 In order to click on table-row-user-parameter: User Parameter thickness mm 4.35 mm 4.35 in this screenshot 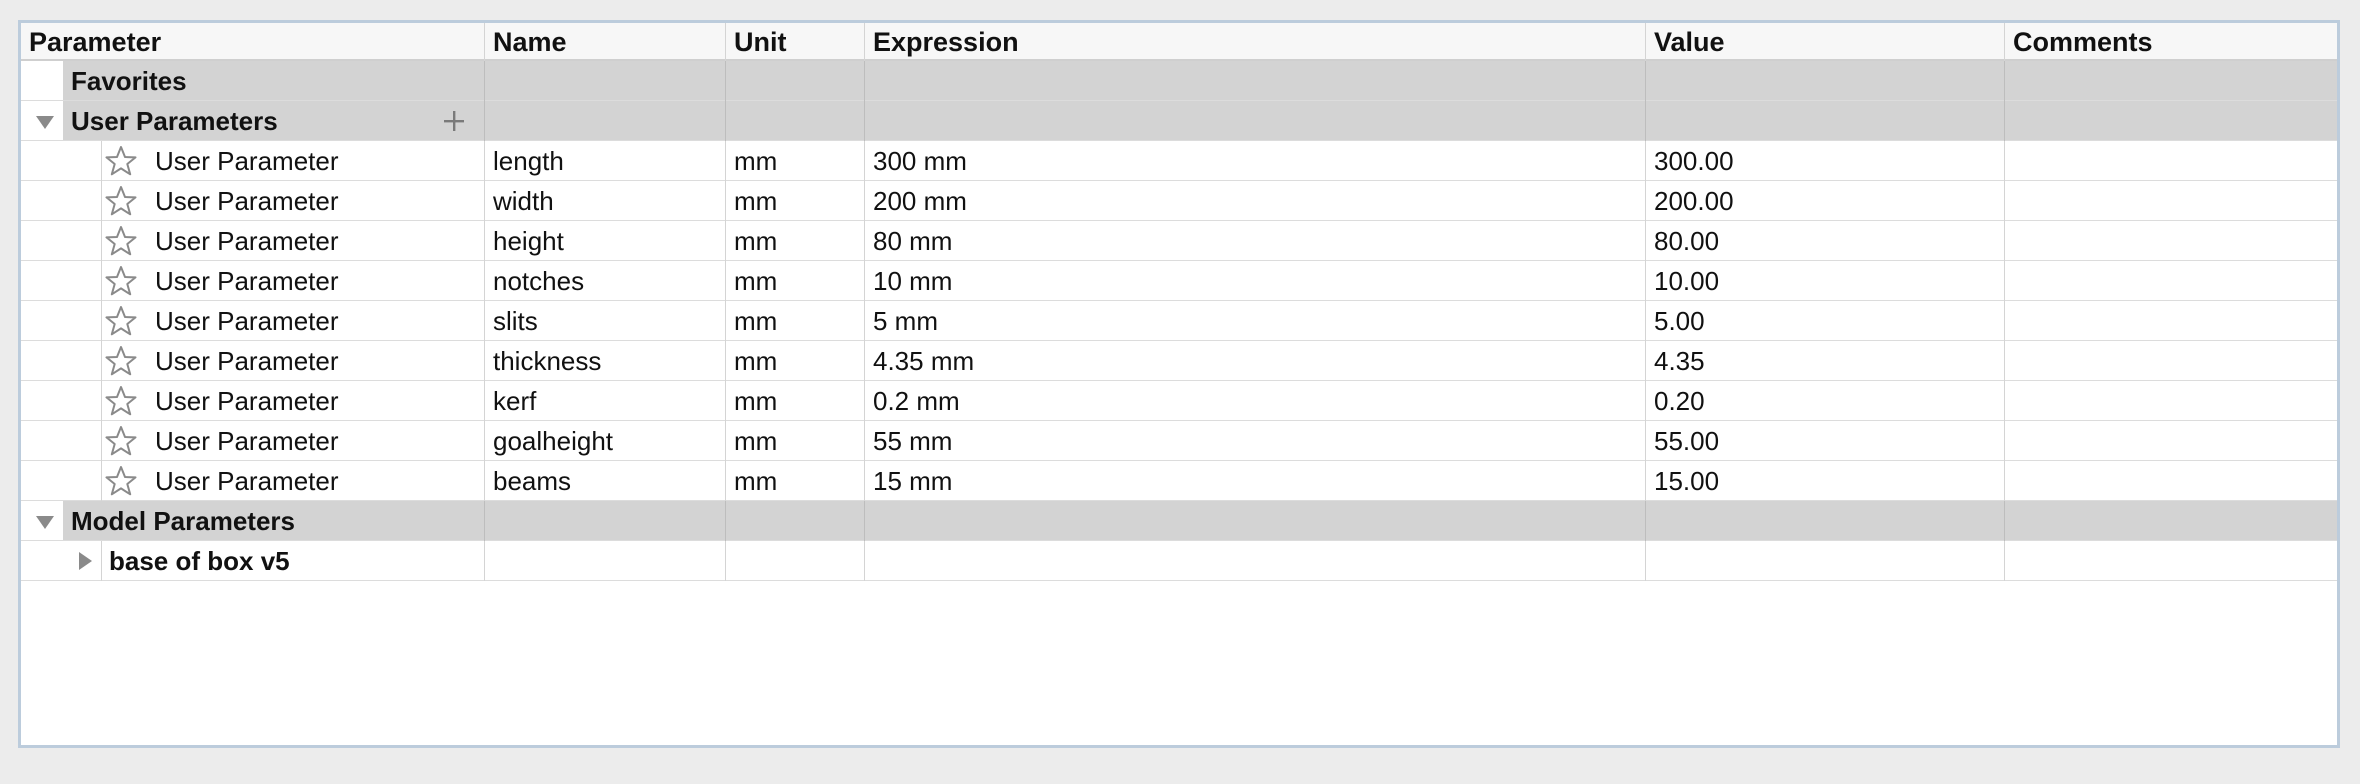, I will do `click(1179, 361)`.